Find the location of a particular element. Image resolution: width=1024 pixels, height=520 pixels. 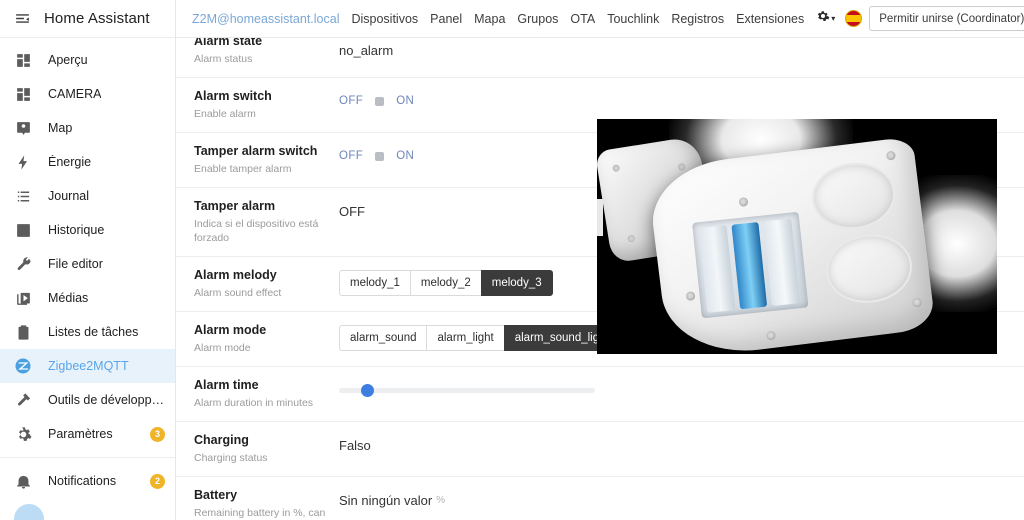

alarm-melody-option-3: melody_3 is located at coordinates (516, 283).